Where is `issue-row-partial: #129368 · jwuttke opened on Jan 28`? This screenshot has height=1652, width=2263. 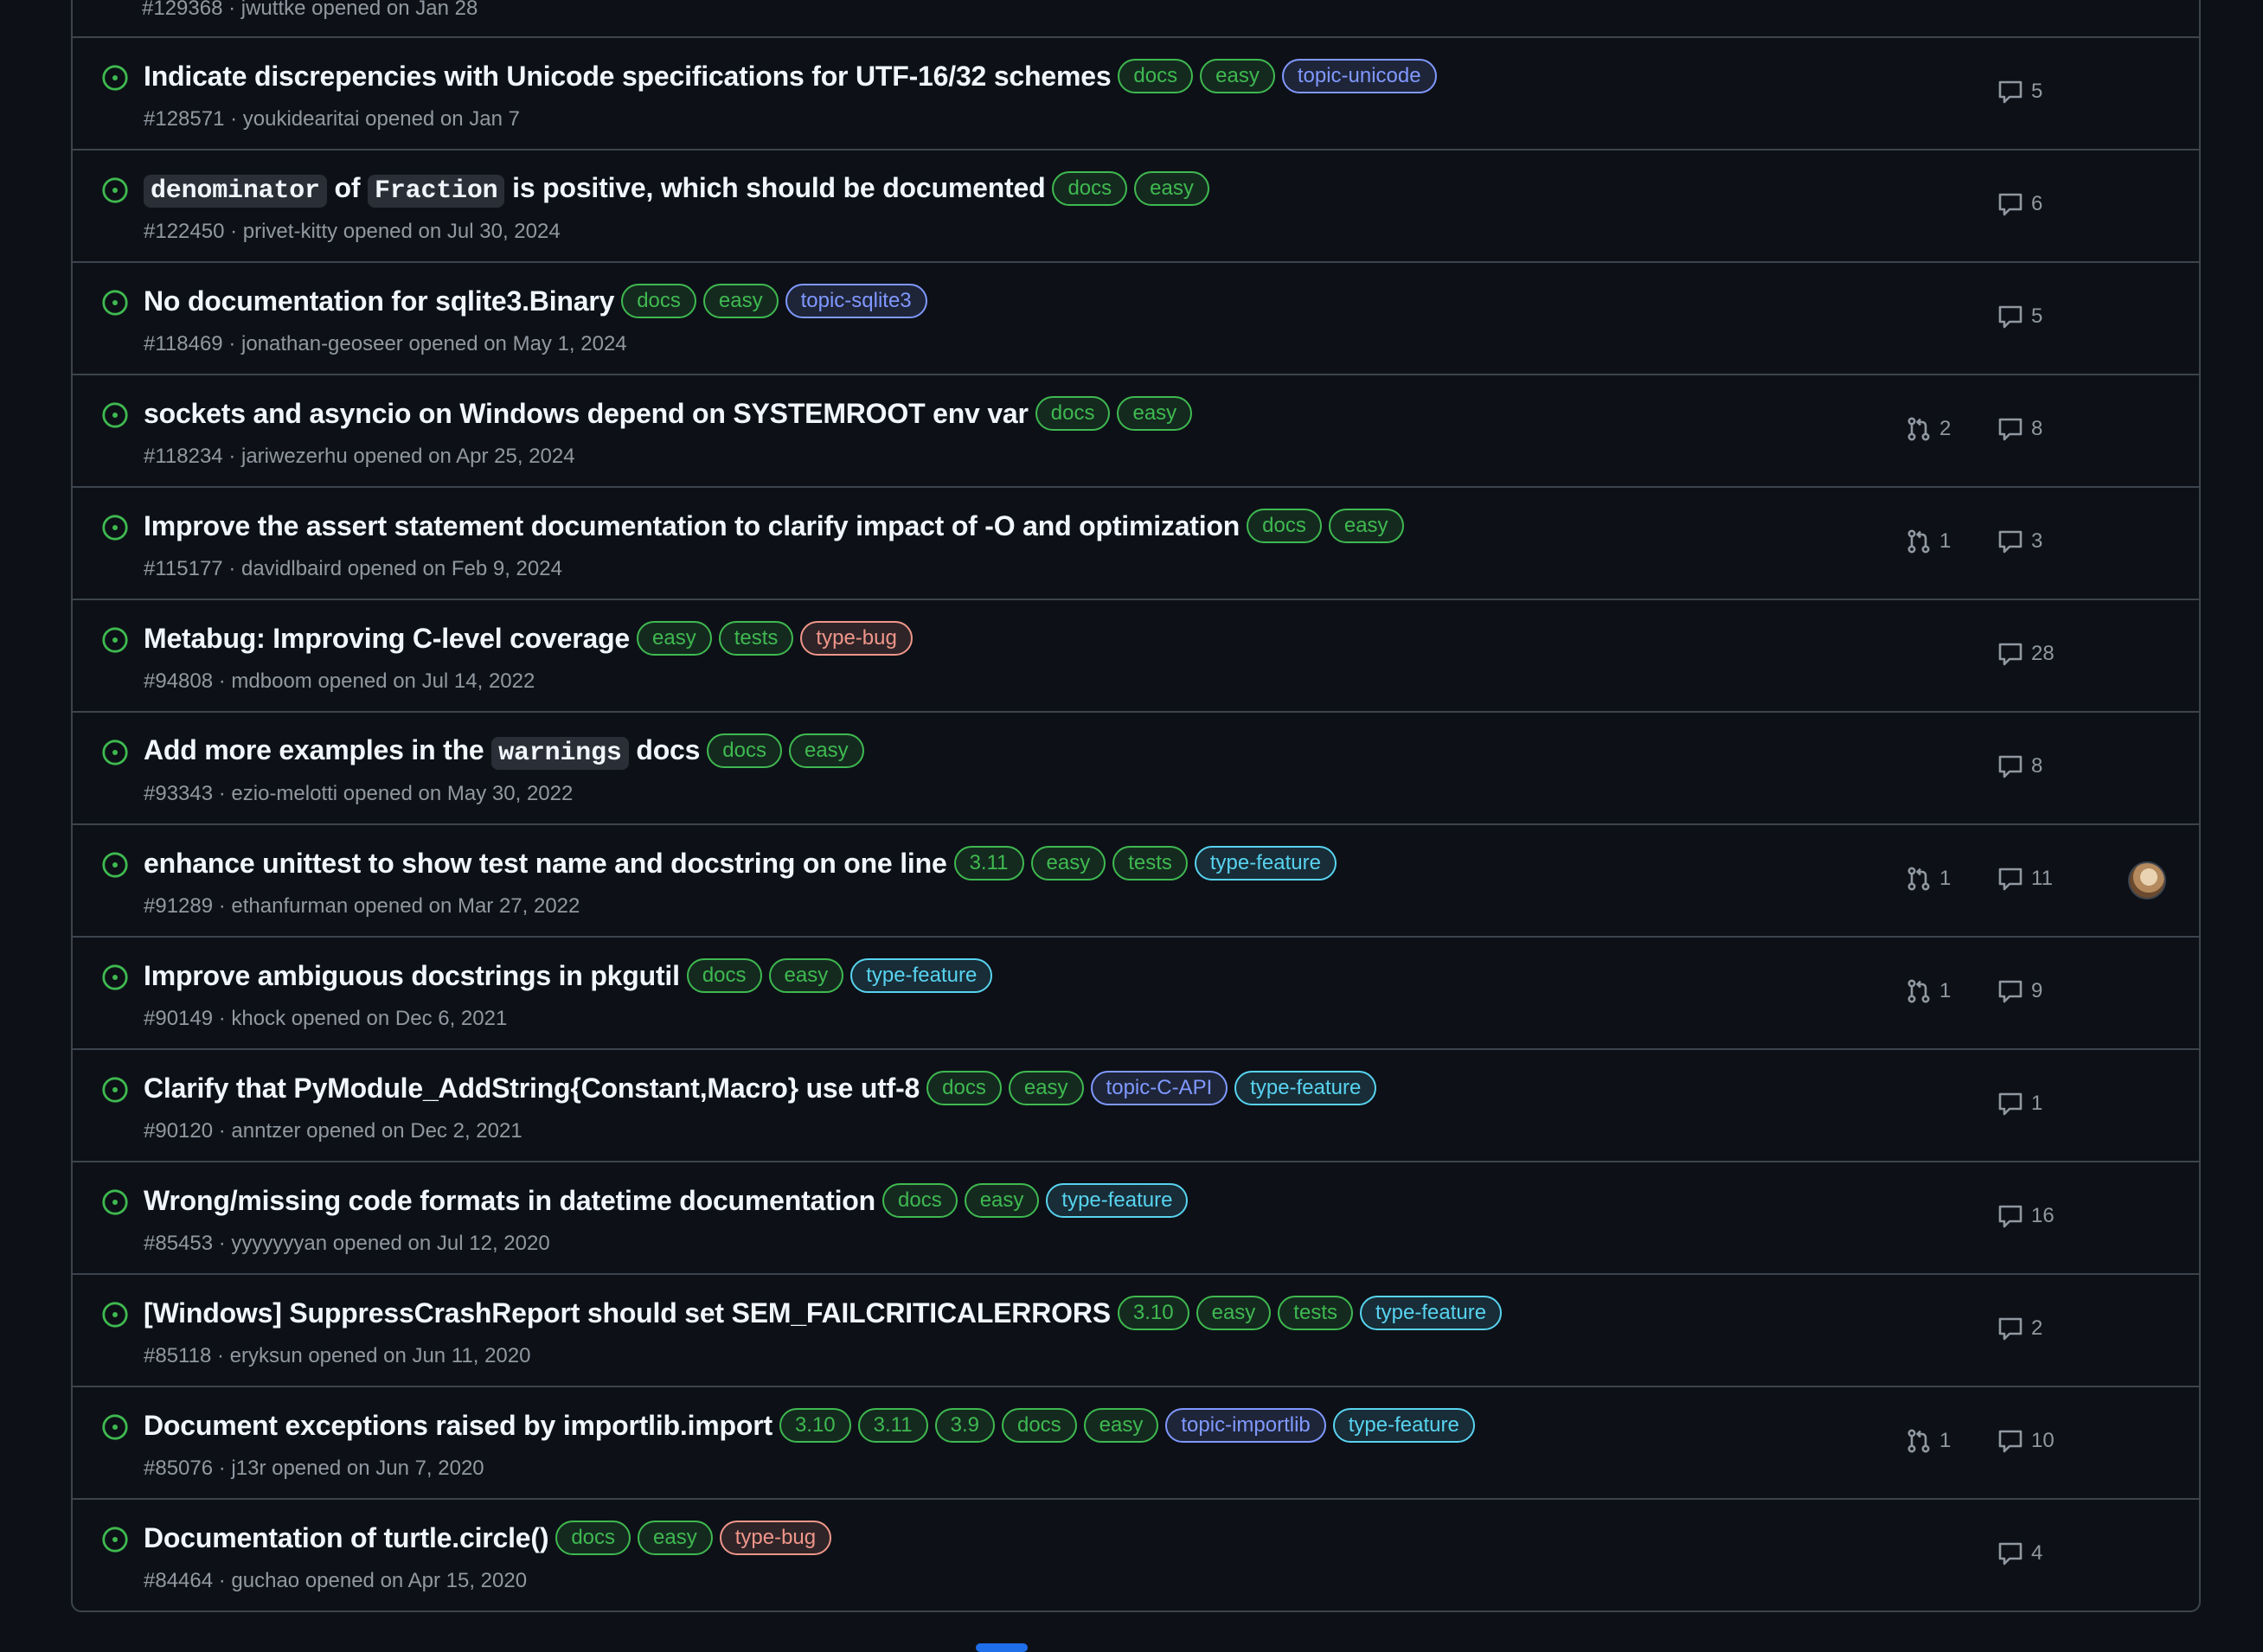 issue-row-partial: #129368 · jwuttke opened on Jan 28 is located at coordinates (1136, 18).